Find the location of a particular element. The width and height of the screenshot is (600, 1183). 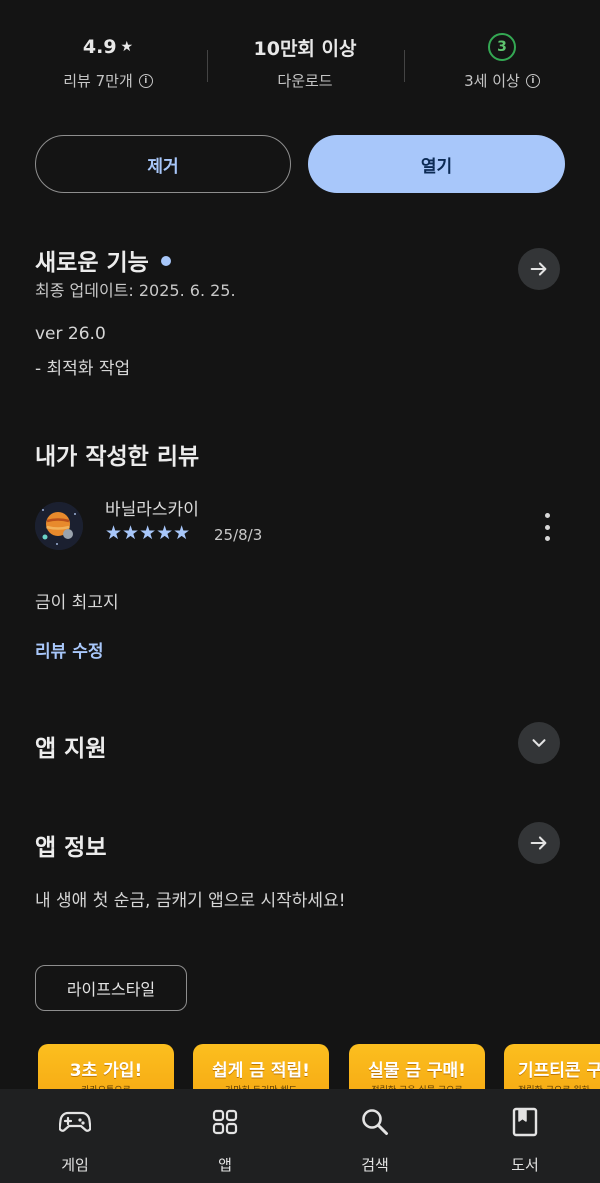

downloads-label: 다운로드 is located at coordinates (305, 81).